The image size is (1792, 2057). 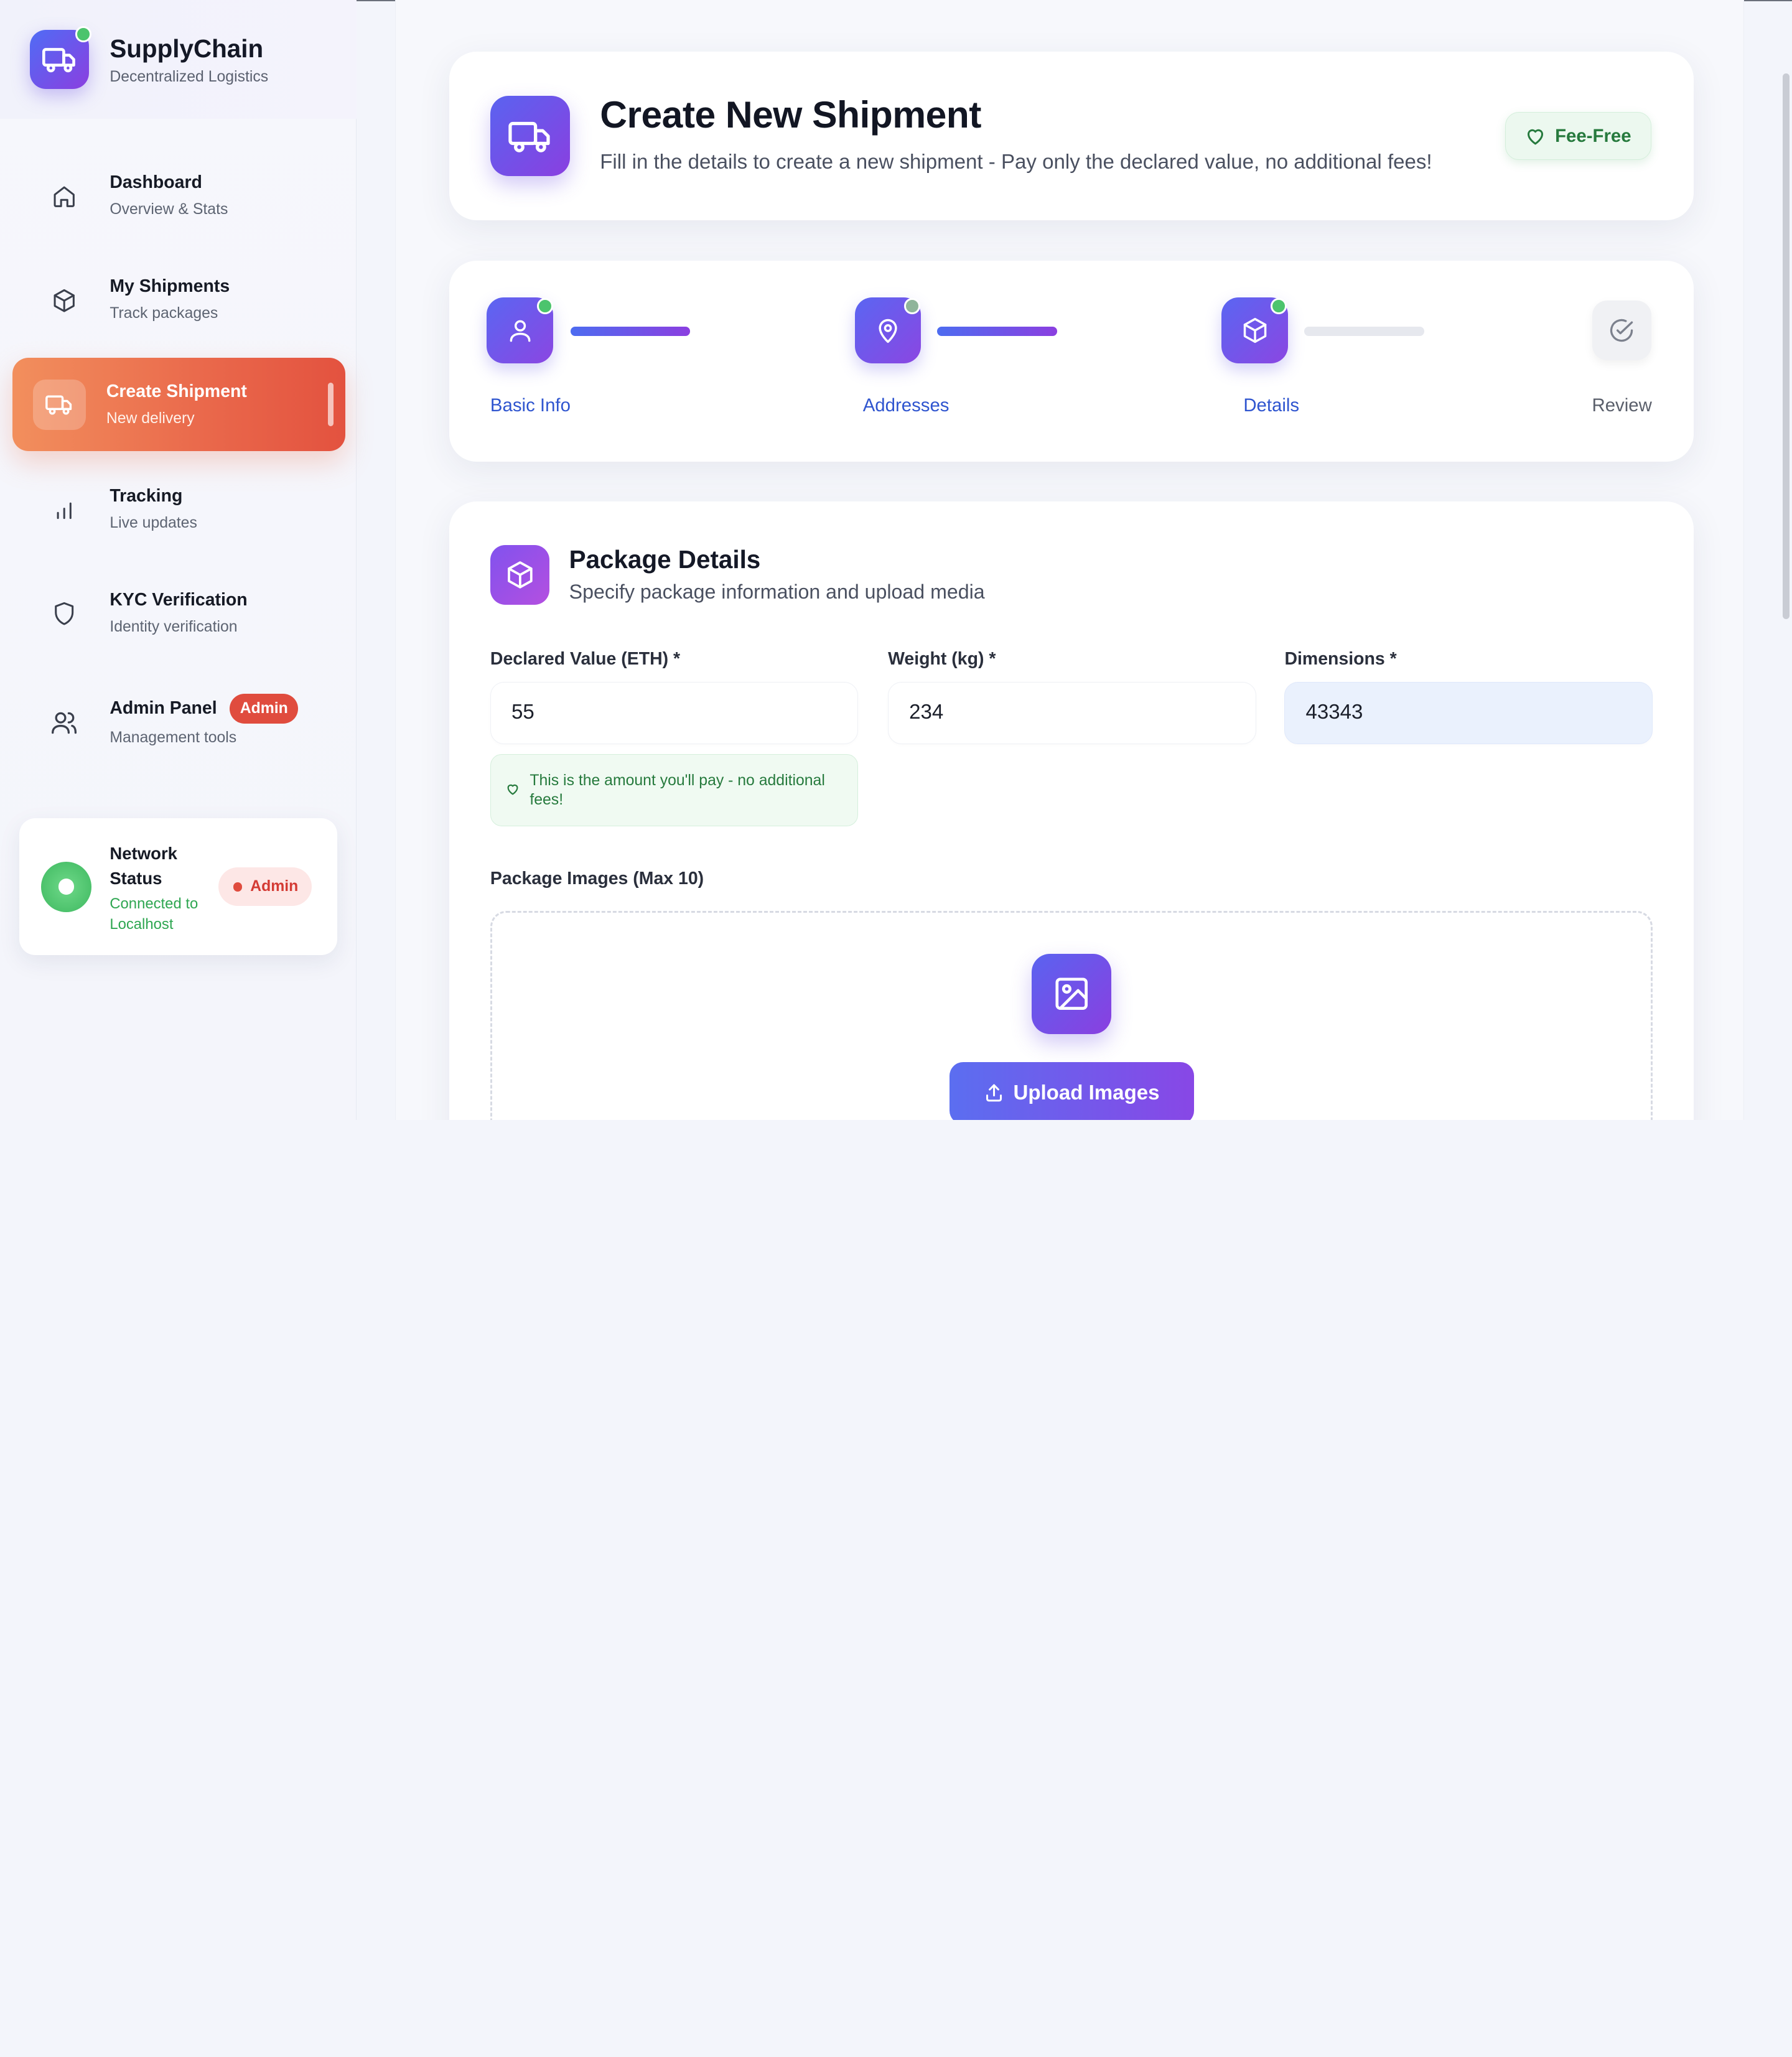 I want to click on sidebar-item-title: My Shipments, so click(x=170, y=286).